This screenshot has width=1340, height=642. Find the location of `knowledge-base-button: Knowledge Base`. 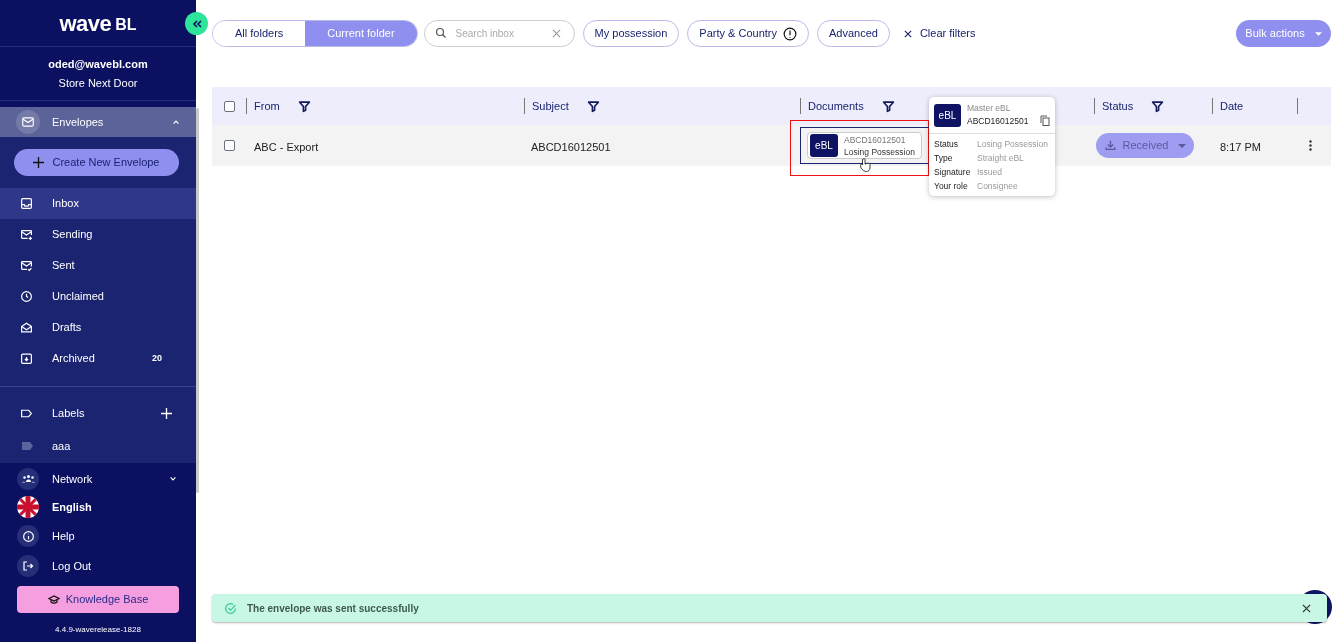

knowledge-base-button: Knowledge Base is located at coordinates (98, 599).